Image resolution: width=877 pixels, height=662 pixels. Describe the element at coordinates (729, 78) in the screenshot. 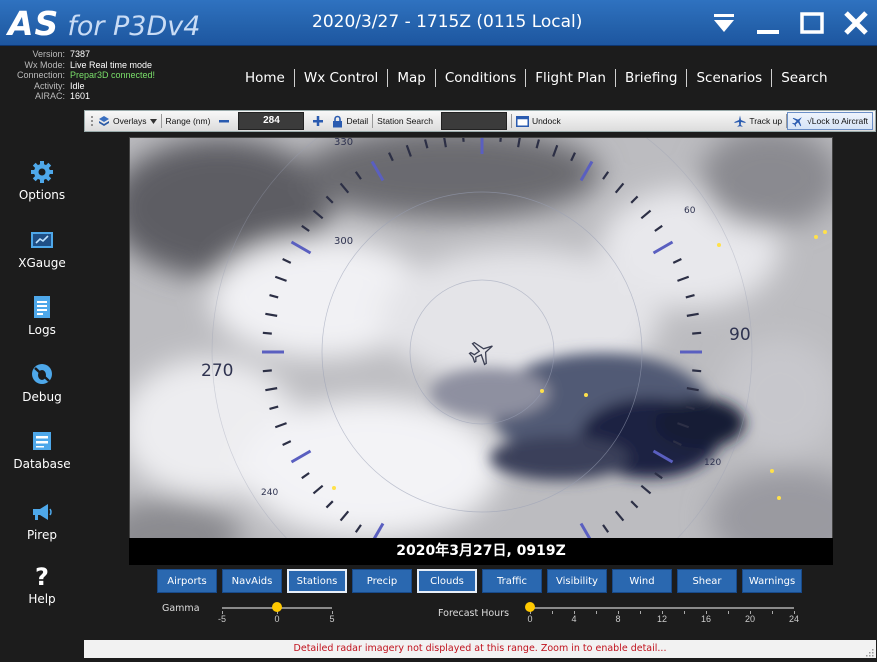

I see `nav-scenarios: Scenarios` at that location.